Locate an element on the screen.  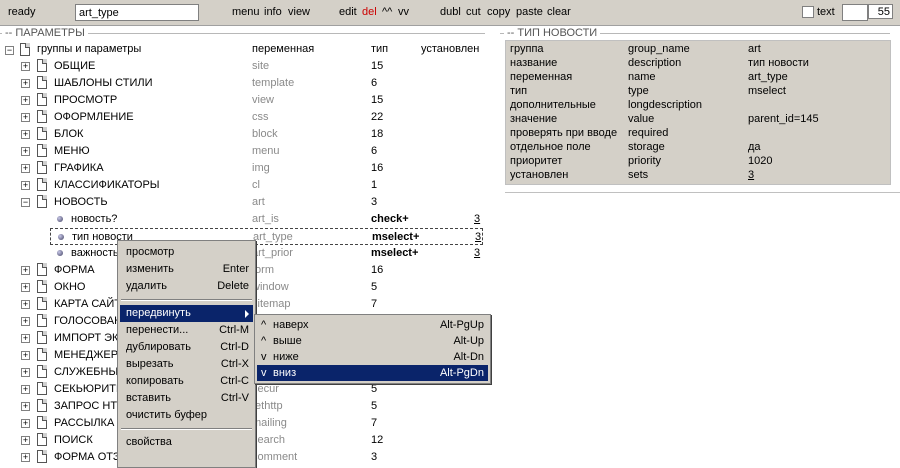
submenu-item: ^ выше Alt-Up is located at coordinates (372, 341).